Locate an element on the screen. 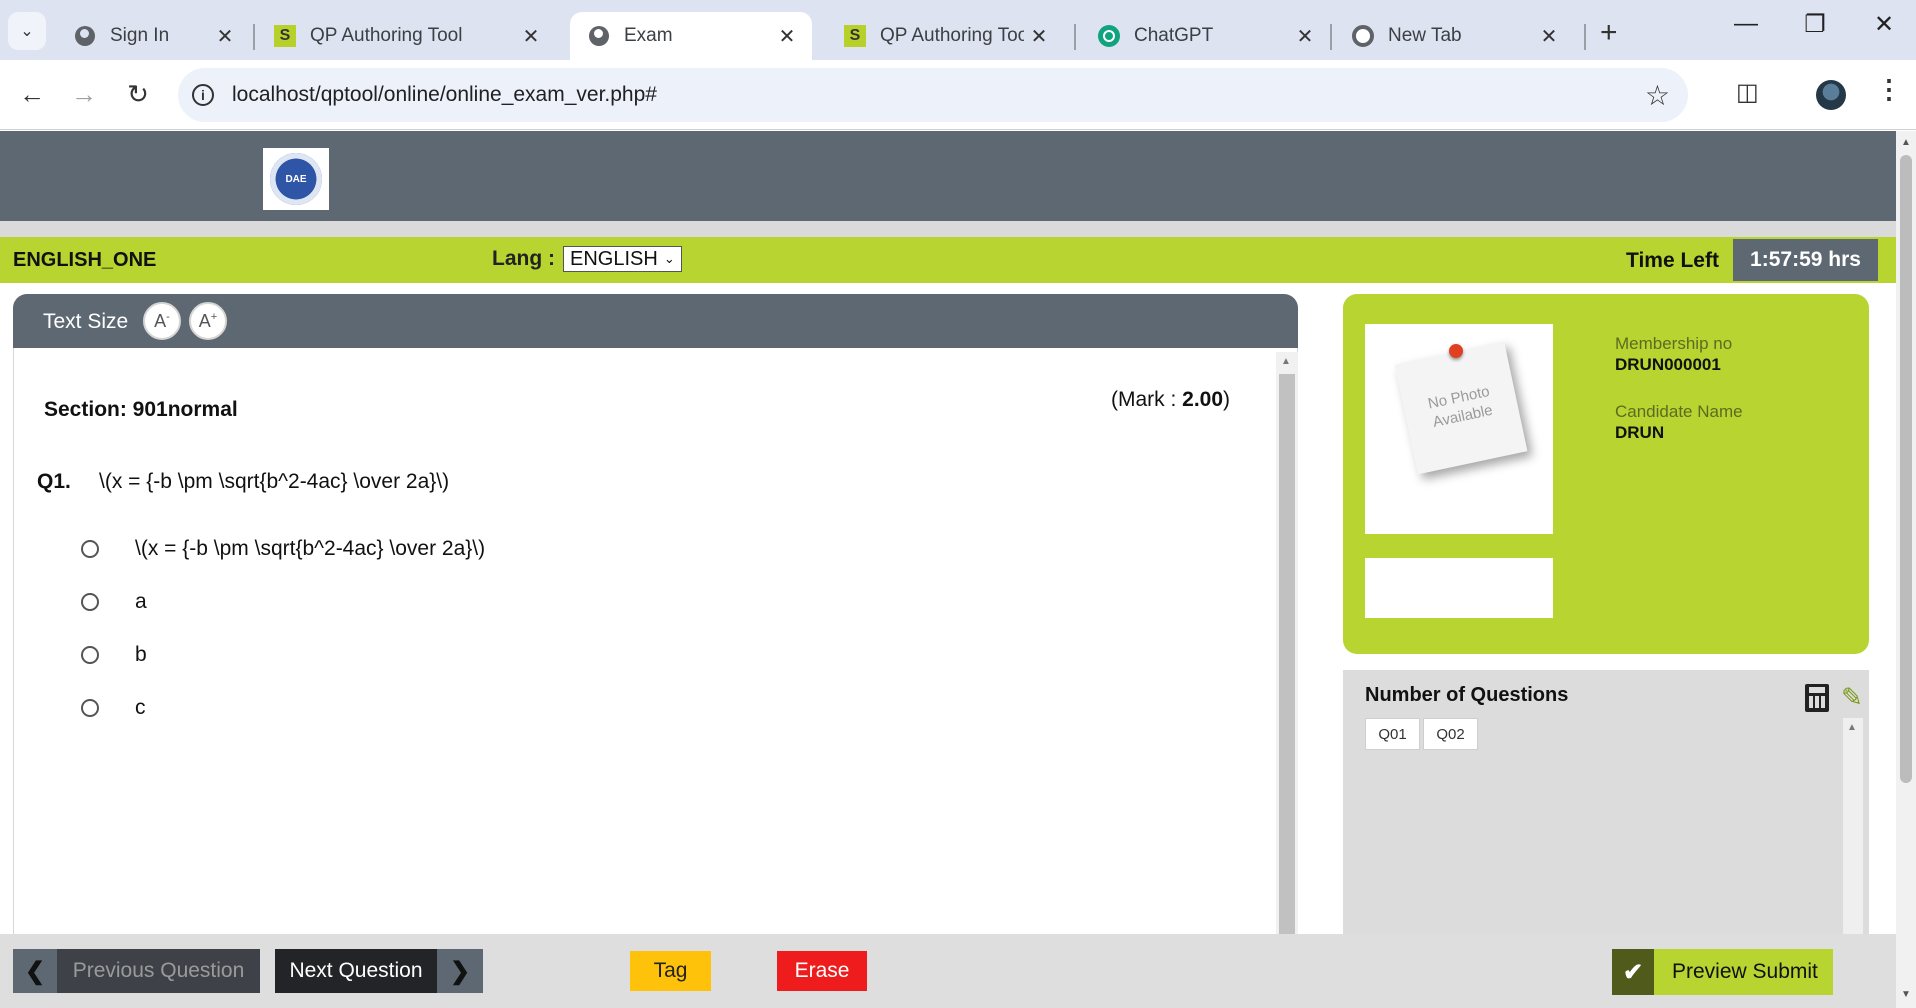 The height and width of the screenshot is (1008, 1916). checkmark-icon: ✔ is located at coordinates (1633, 972).